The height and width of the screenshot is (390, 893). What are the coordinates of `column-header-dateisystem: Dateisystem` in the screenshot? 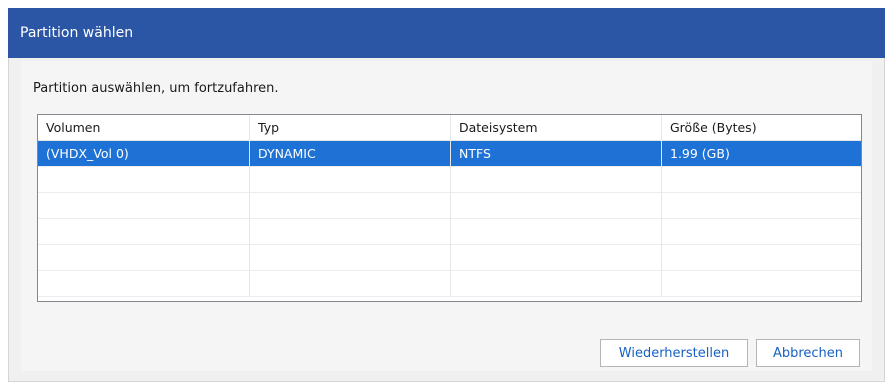 It's located at (556, 127).